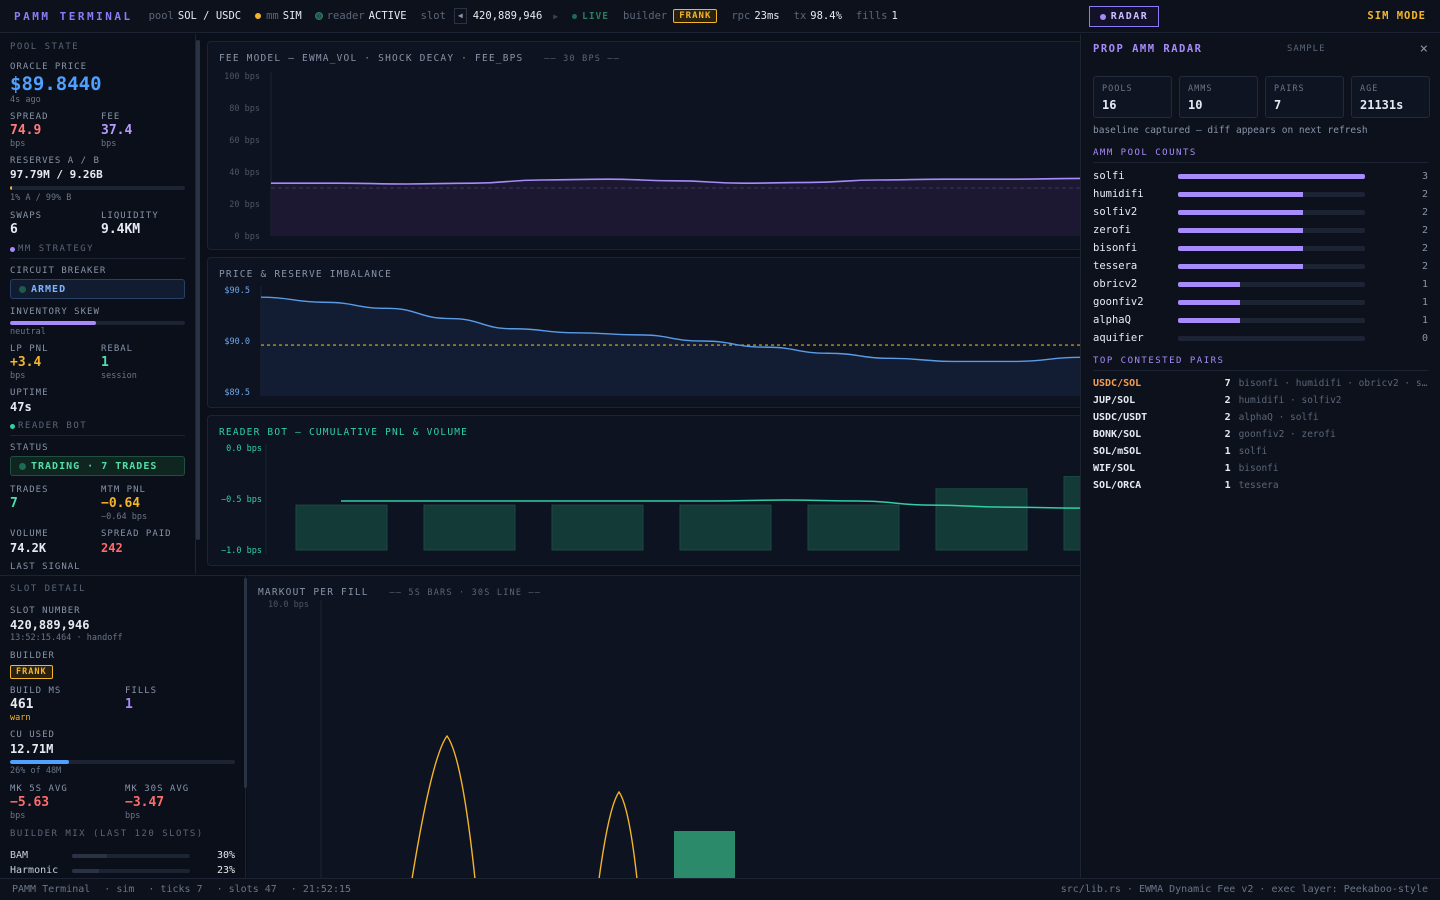  I want to click on amm-name: zerofi, so click(1112, 230).